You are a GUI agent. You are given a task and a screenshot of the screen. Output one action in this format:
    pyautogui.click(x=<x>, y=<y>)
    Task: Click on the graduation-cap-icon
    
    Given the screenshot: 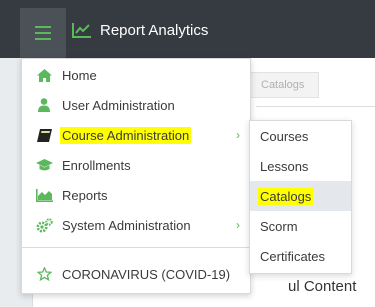 What is the action you would take?
    pyautogui.click(x=44, y=165)
    